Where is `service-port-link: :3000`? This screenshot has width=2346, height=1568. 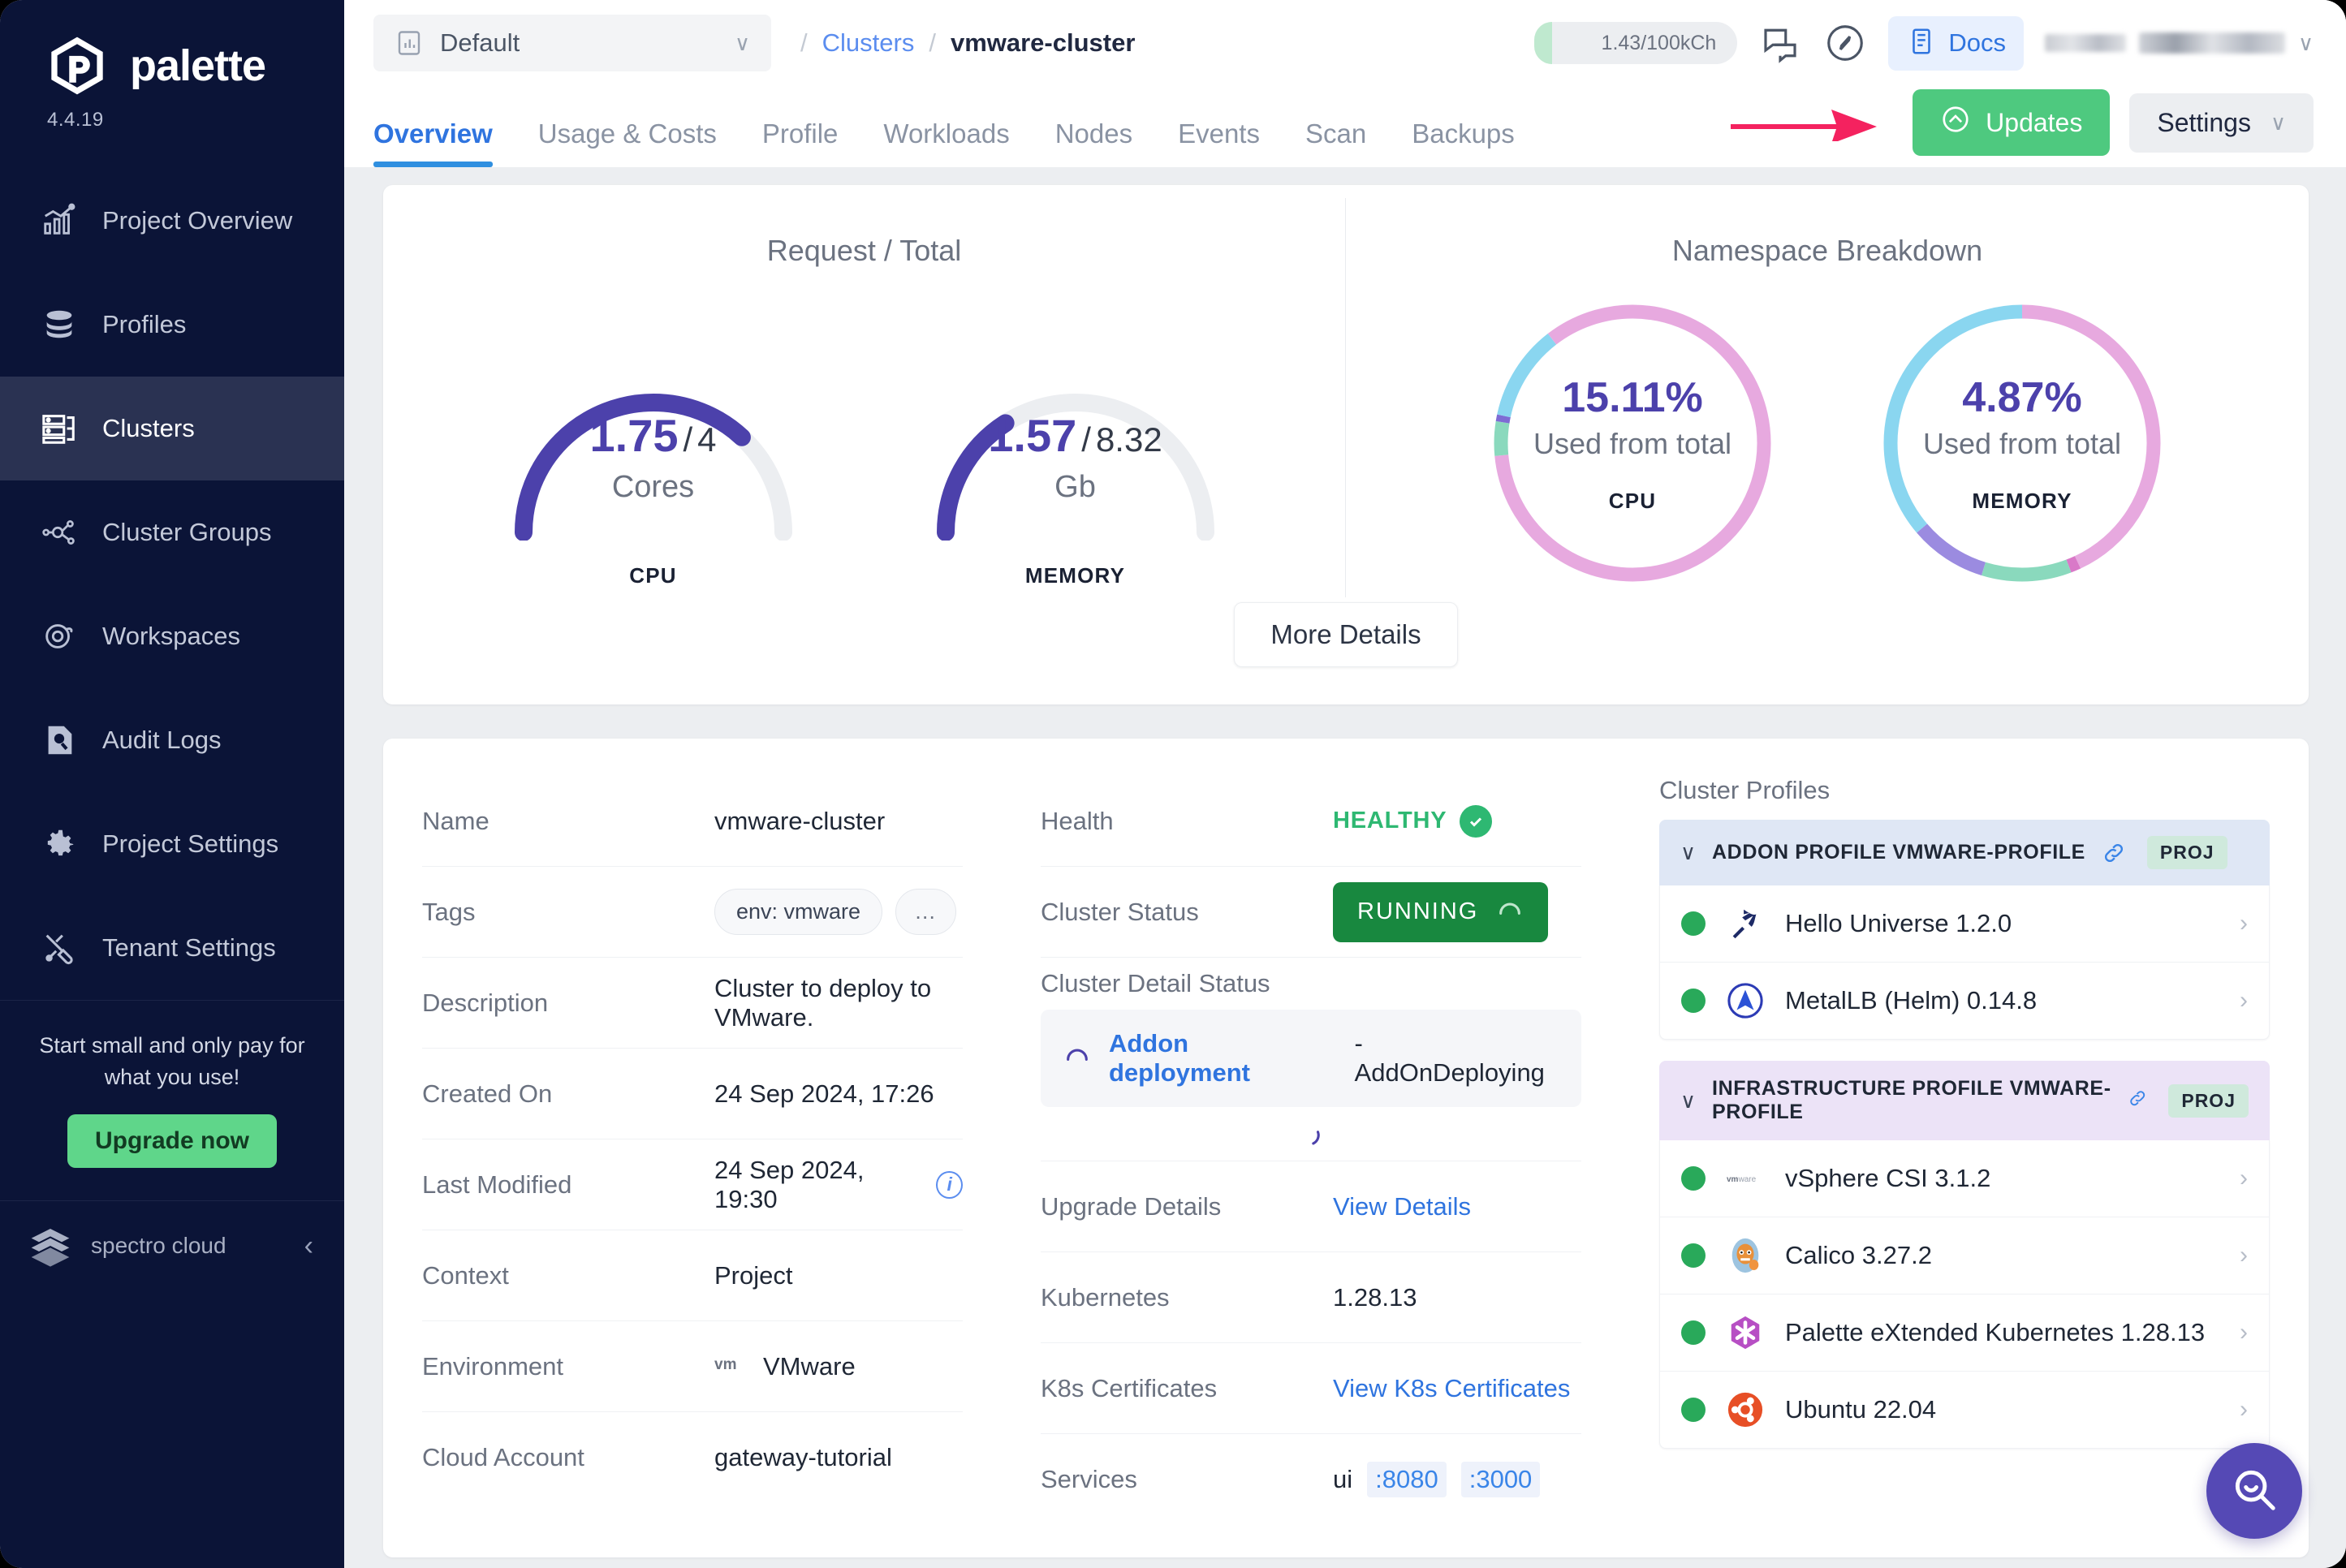
service-port-link: :3000 is located at coordinates (1500, 1480).